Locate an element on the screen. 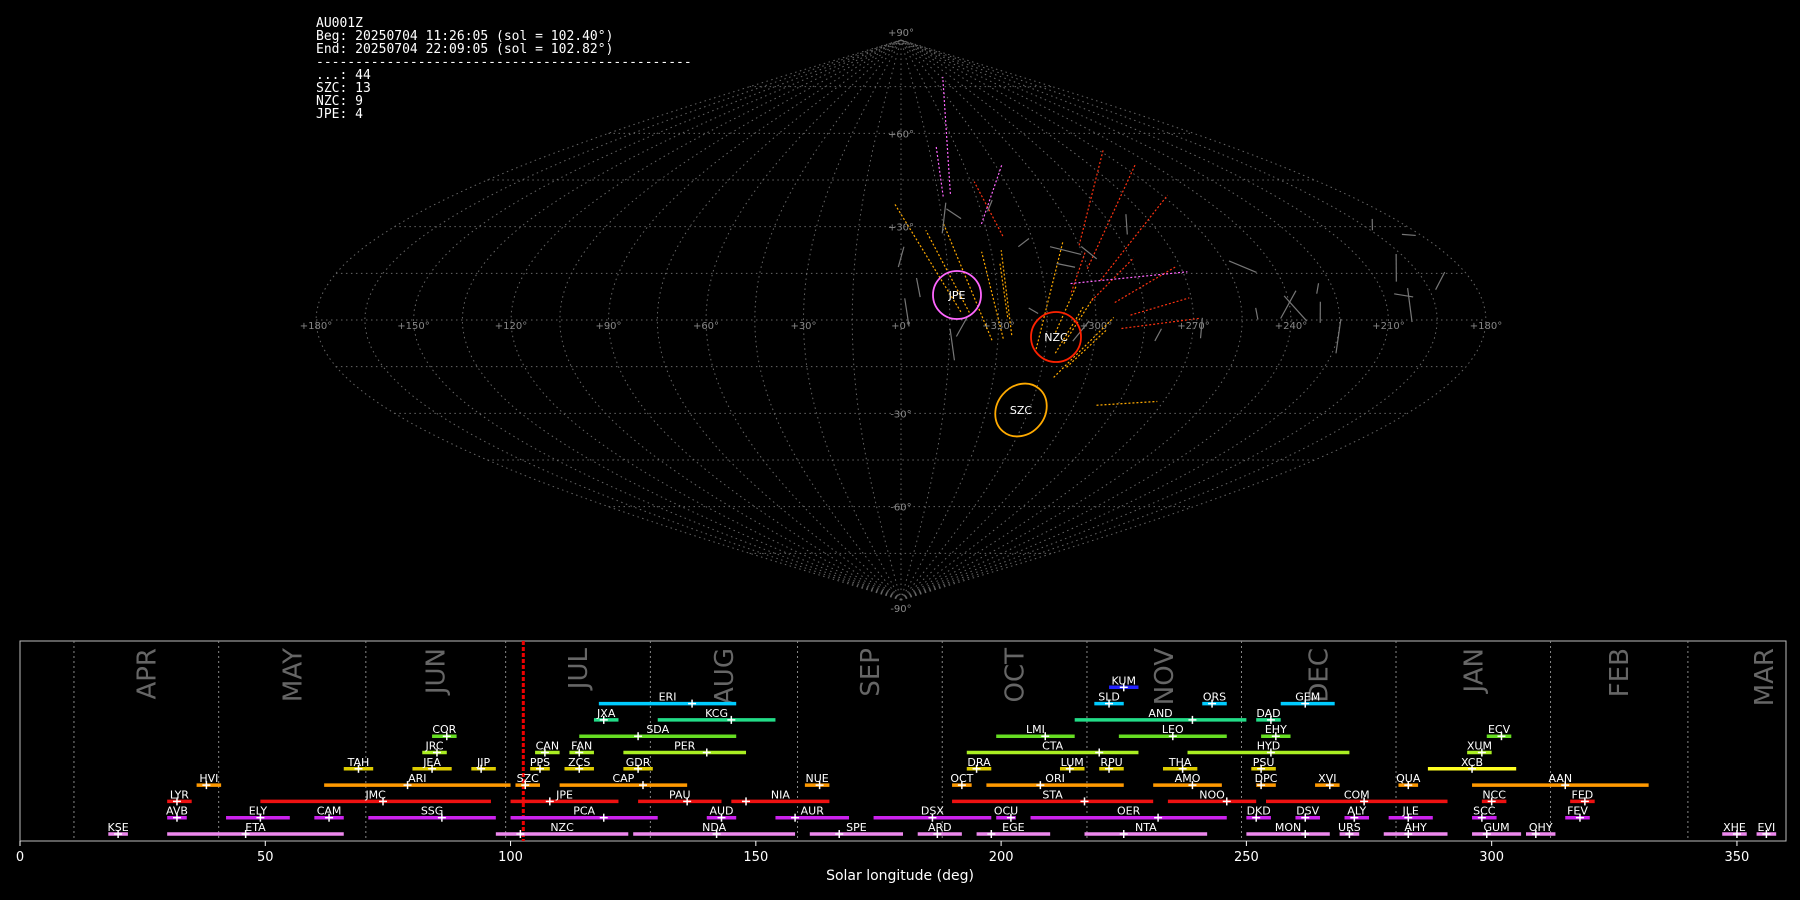  shower-label-dsv: DSV is located at coordinates (1307, 811).